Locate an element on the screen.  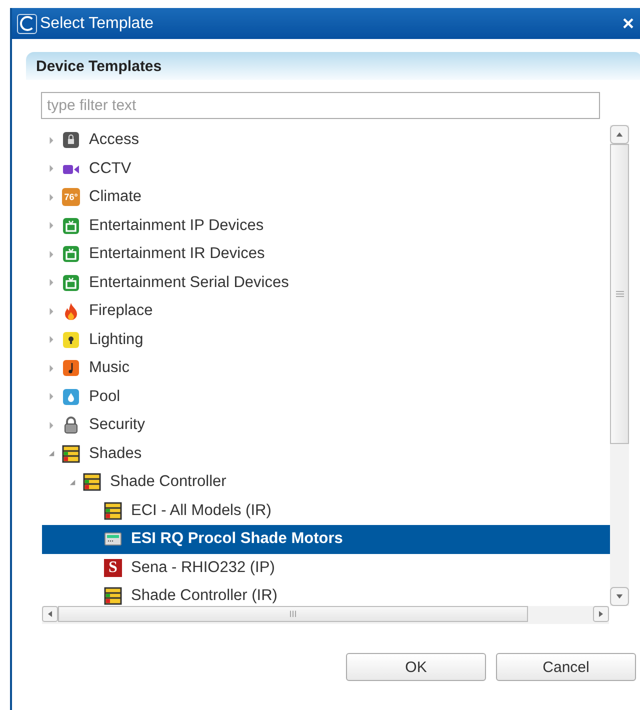
vertical-scrollbar is located at coordinates (619, 365).